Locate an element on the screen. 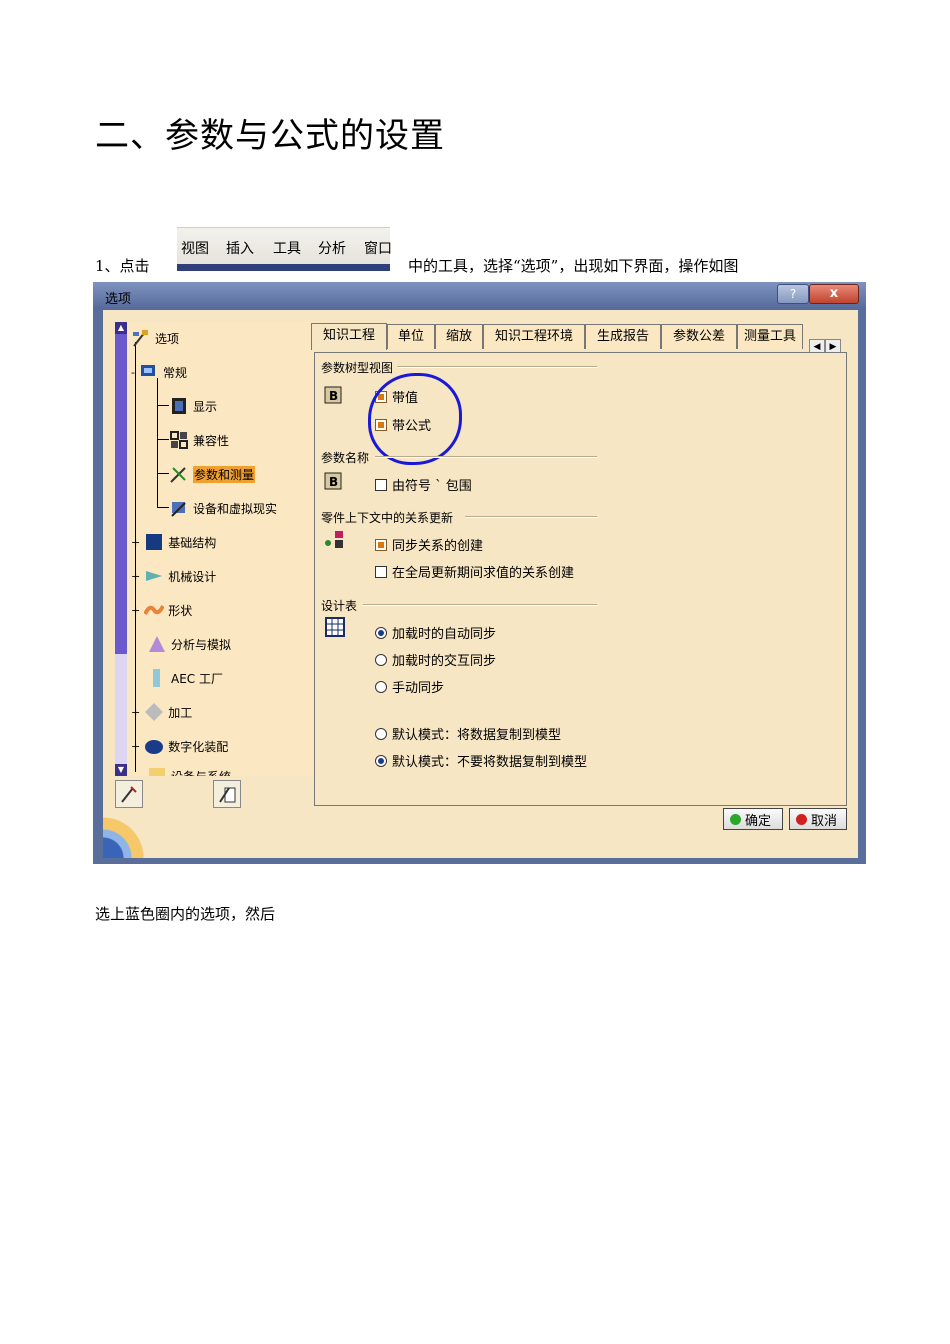  devices-vr-icon is located at coordinates (179, 508).